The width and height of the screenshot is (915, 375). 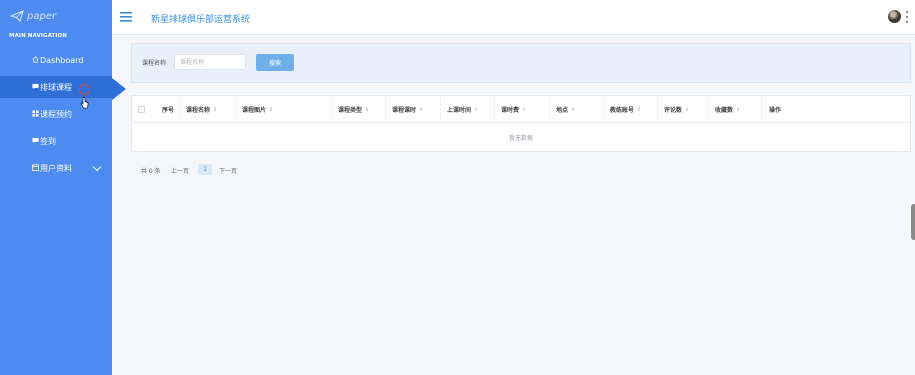 I want to click on column-header-coach-account: 教练账号 ⇕, so click(x=625, y=109).